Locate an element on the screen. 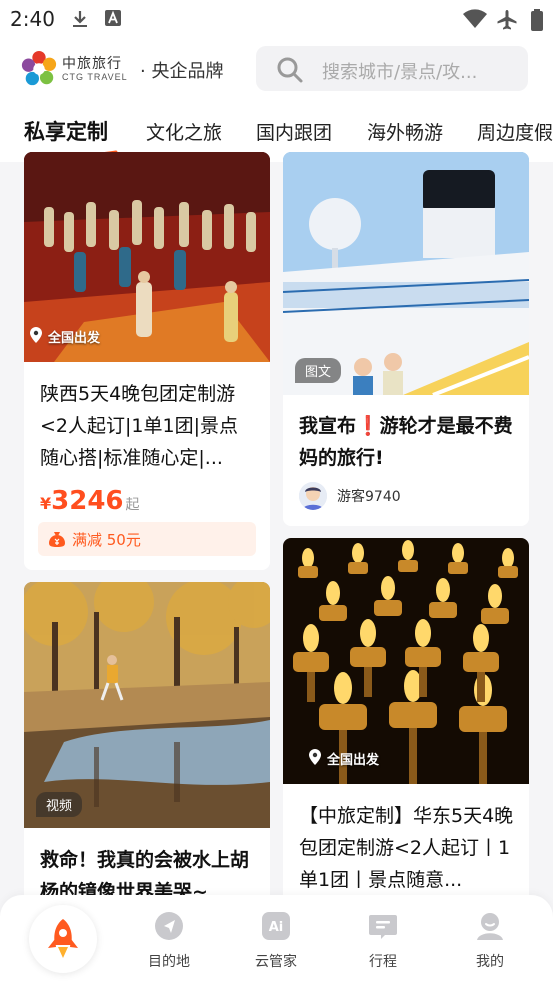 The width and height of the screenshot is (553, 984). ai-assistant-icon: Ai is located at coordinates (276, 926).